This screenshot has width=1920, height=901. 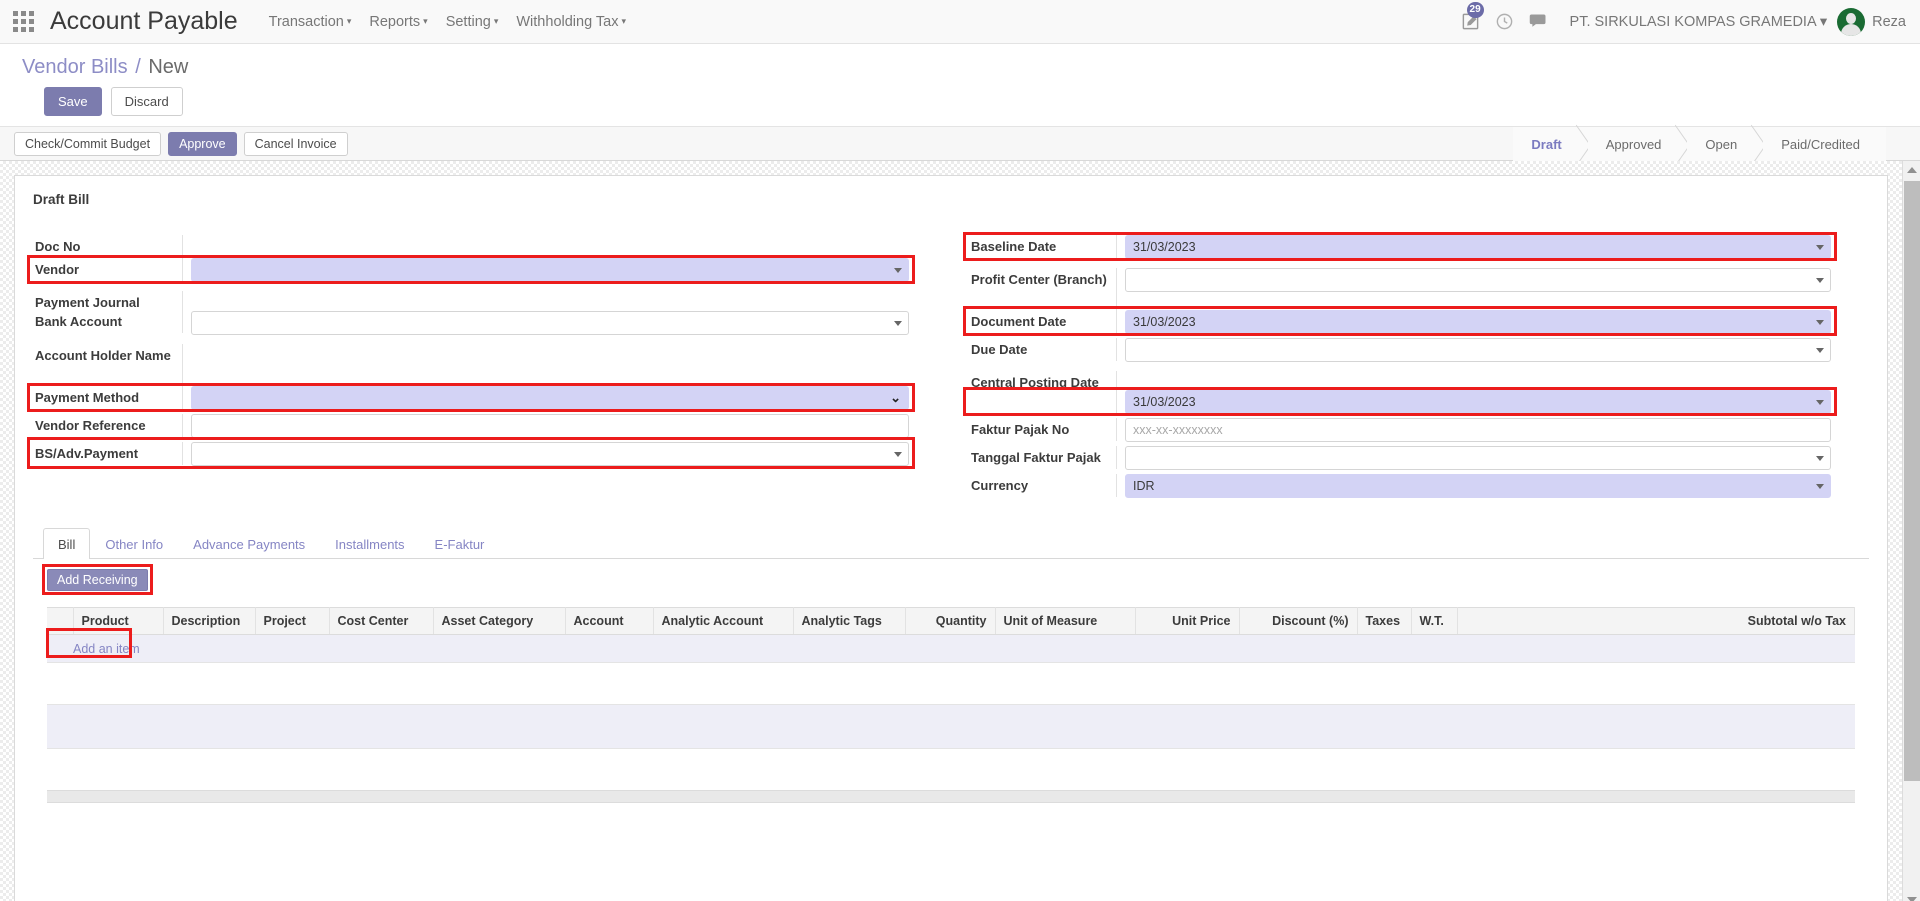 What do you see at coordinates (1478, 322) in the screenshot?
I see `document-date-input` at bounding box center [1478, 322].